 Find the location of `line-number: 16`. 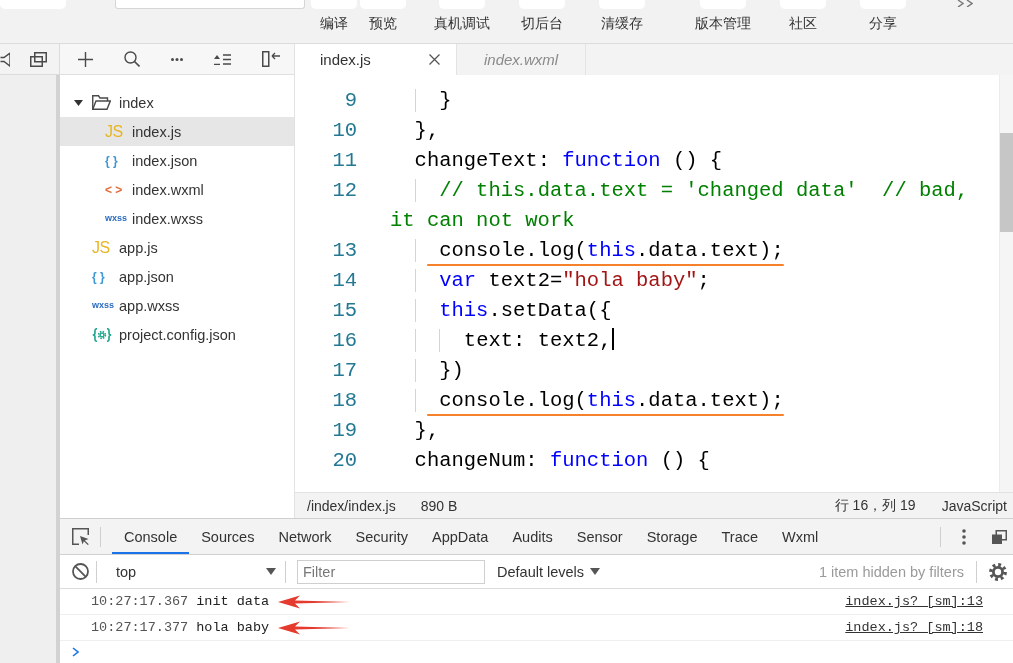

line-number: 16 is located at coordinates (344, 341).